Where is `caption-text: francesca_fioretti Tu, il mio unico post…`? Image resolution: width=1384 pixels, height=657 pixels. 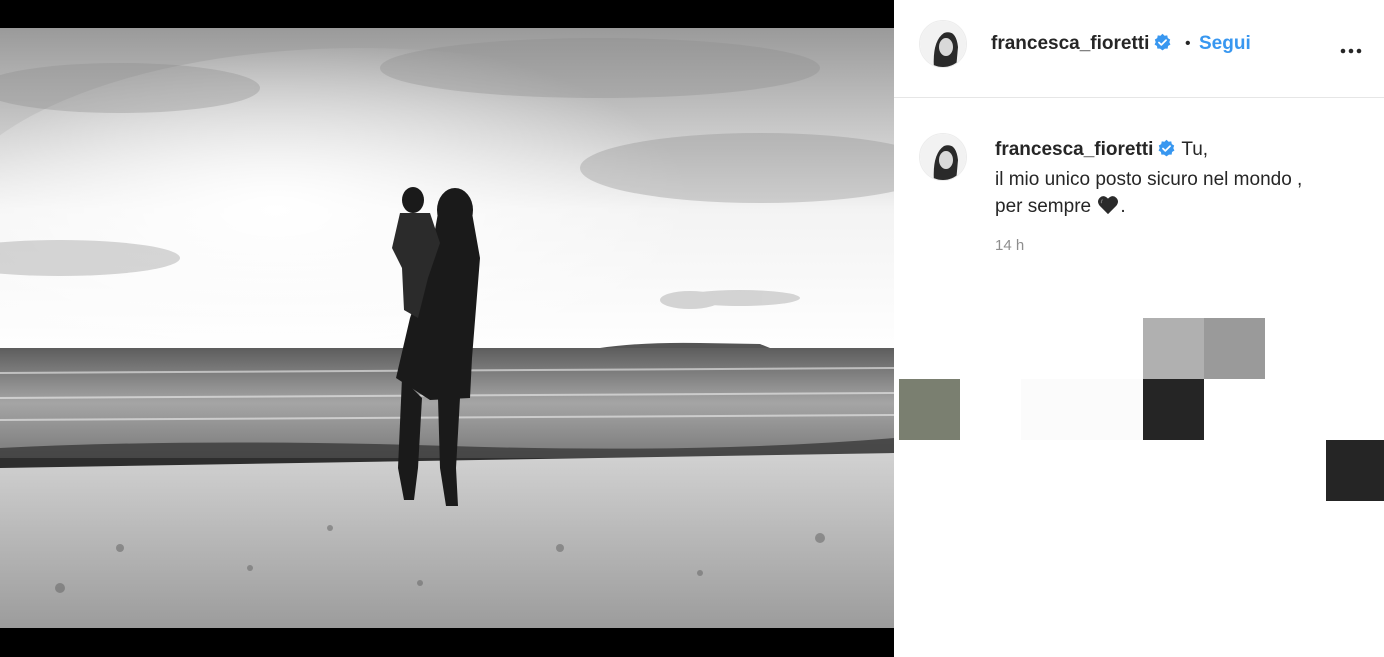 caption-text: francesca_fioretti Tu, il mio unico post… is located at coordinates (1180, 179).